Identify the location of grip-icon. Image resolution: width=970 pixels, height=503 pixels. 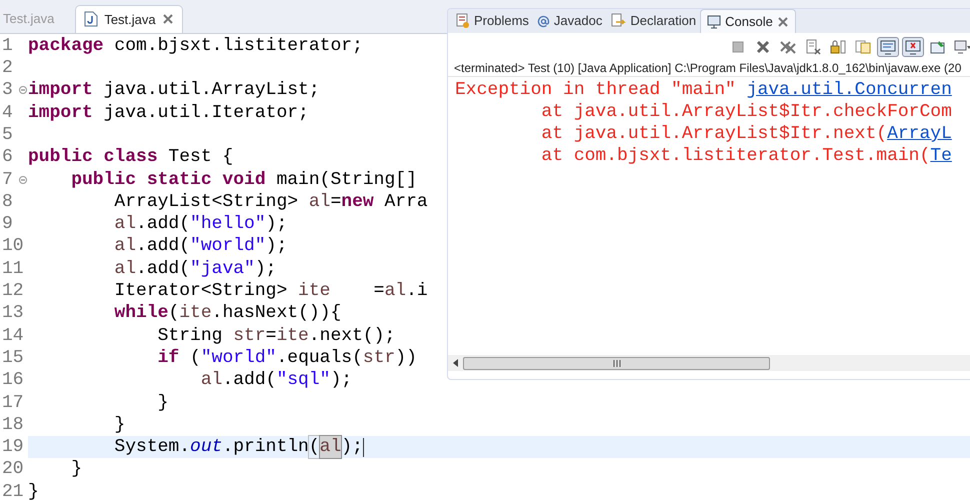
(616, 363).